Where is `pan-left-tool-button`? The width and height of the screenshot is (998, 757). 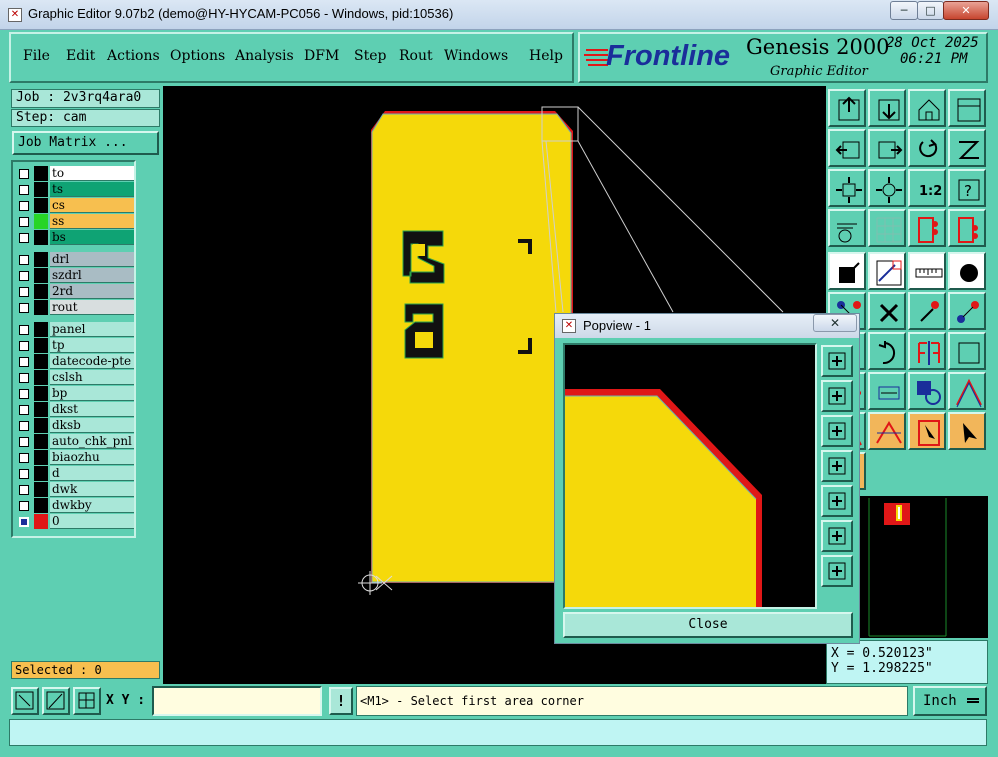
pan-left-tool-button is located at coordinates (847, 148).